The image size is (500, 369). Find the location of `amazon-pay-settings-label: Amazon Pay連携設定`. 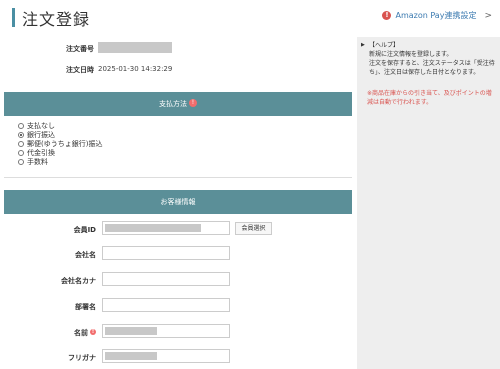

amazon-pay-settings-label: Amazon Pay連携設定 is located at coordinates (436, 15).